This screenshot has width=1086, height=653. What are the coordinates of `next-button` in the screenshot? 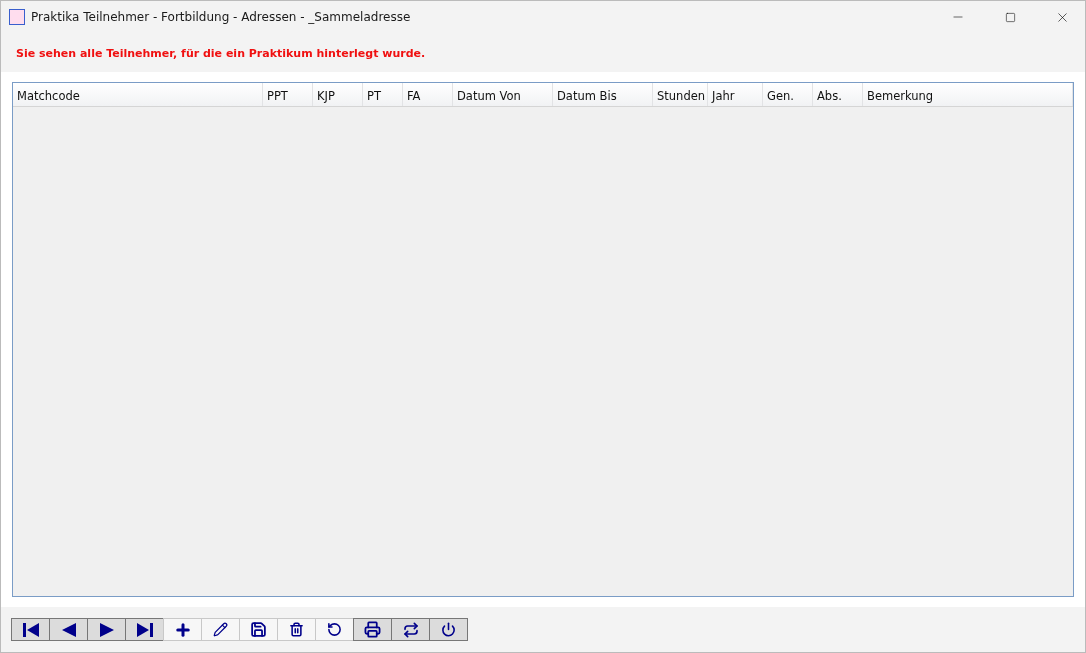 It's located at (106, 629).